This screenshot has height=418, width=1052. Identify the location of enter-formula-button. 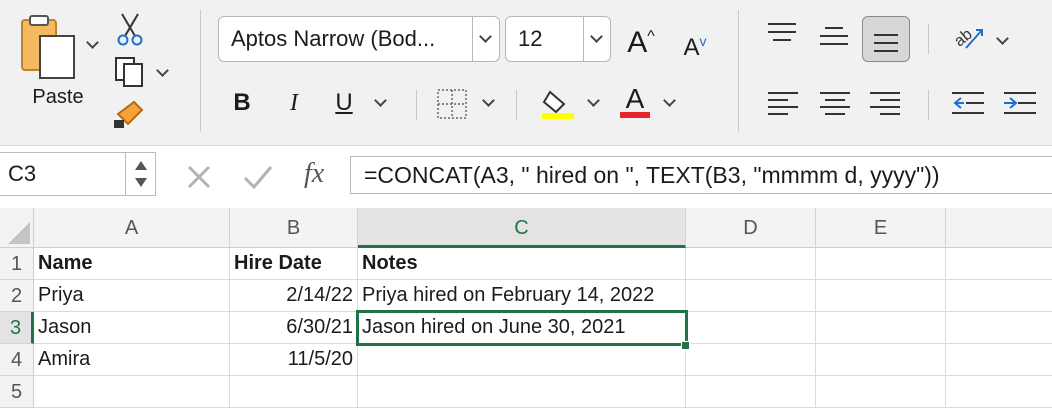
(258, 177).